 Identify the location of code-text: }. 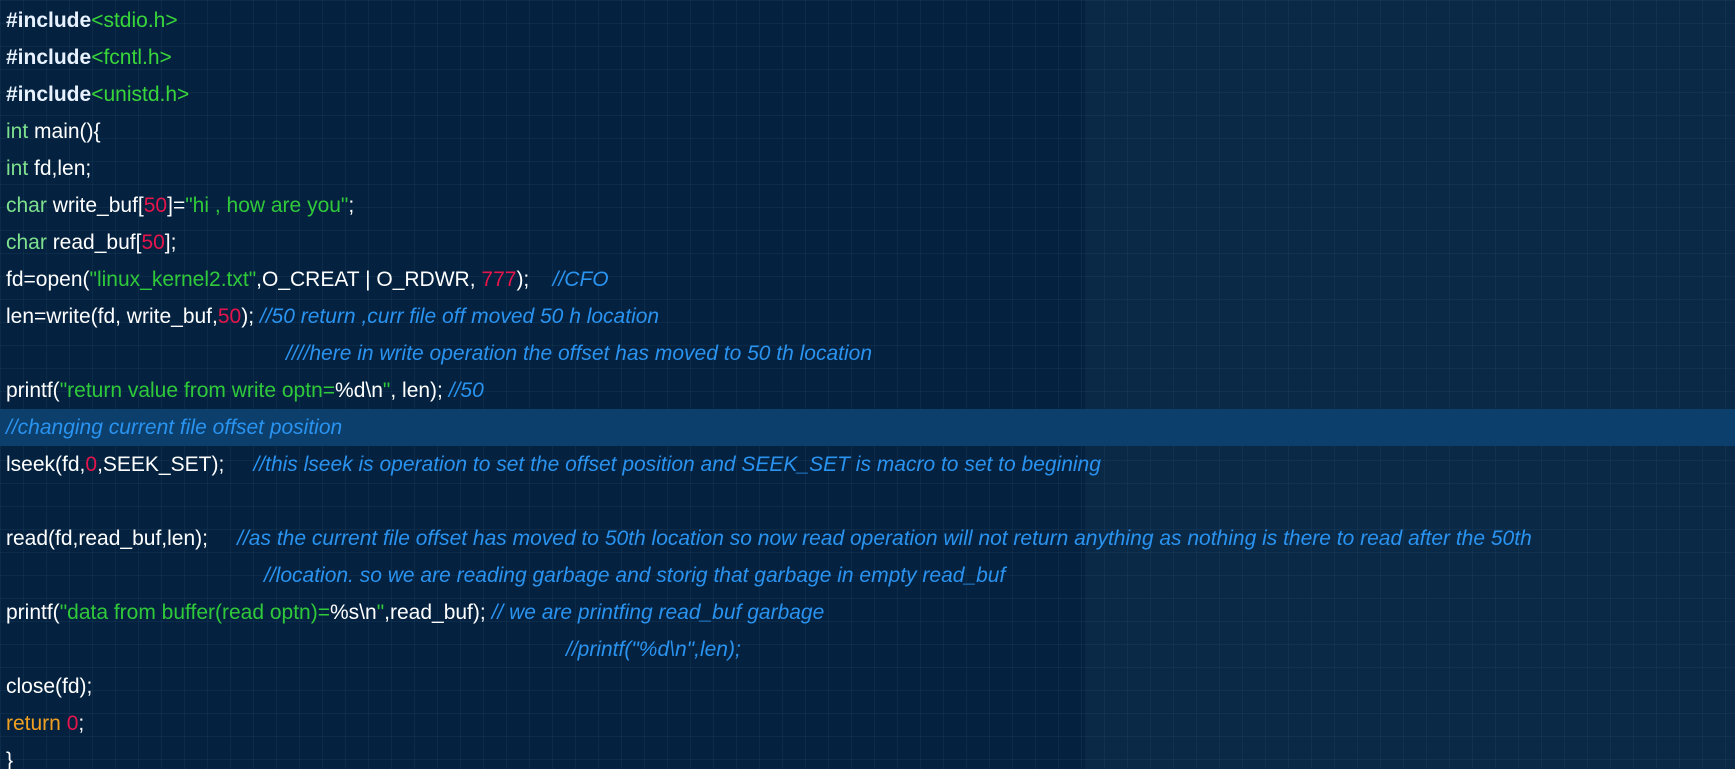
(10, 759).